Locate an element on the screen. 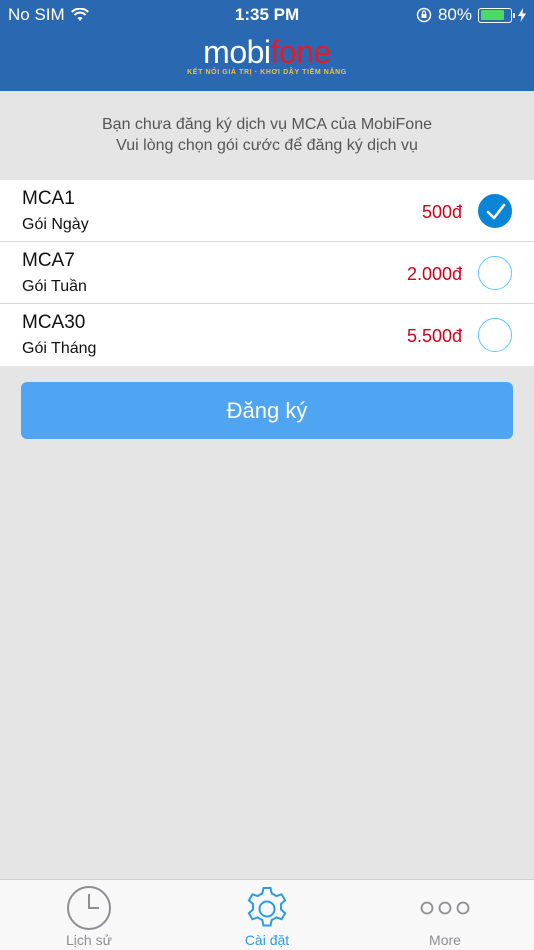 The image size is (534, 950). status-bar: No SIM 1:35 PM 80% is located at coordinates (267, 15).